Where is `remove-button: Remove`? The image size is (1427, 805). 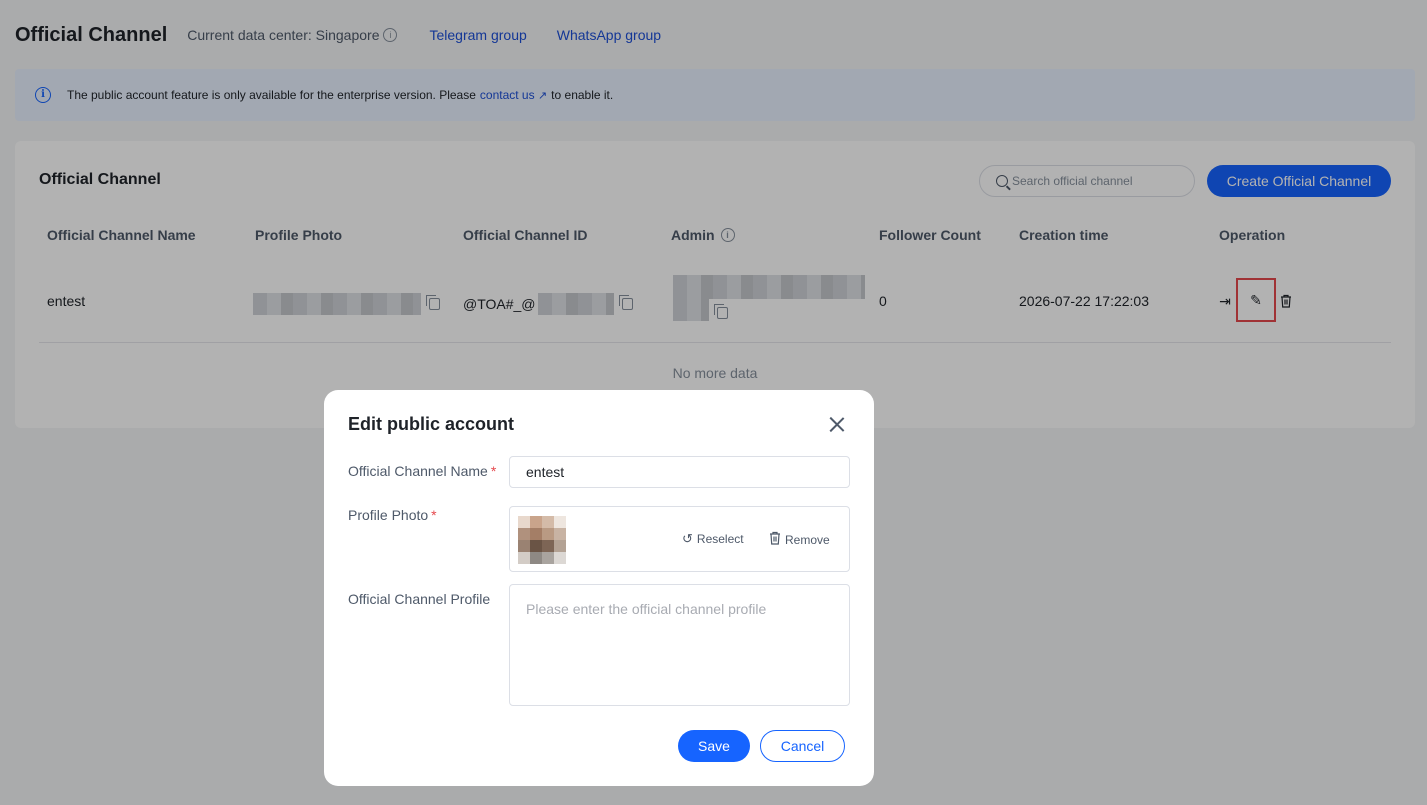 remove-button: Remove is located at coordinates (799, 539).